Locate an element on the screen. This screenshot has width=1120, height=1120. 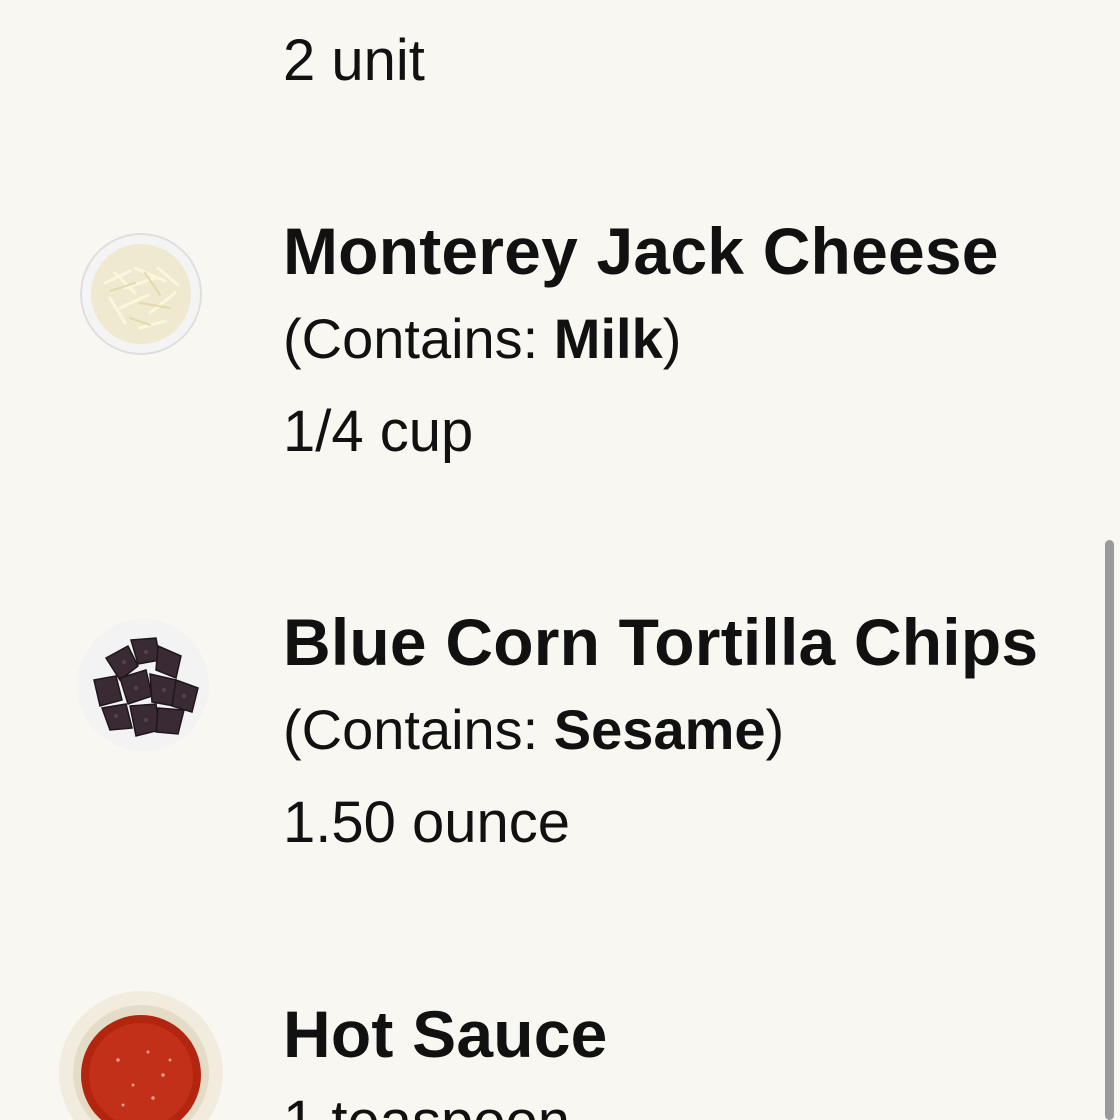
allergen-note: (Contains: Milk) is located at coordinates (482, 338).